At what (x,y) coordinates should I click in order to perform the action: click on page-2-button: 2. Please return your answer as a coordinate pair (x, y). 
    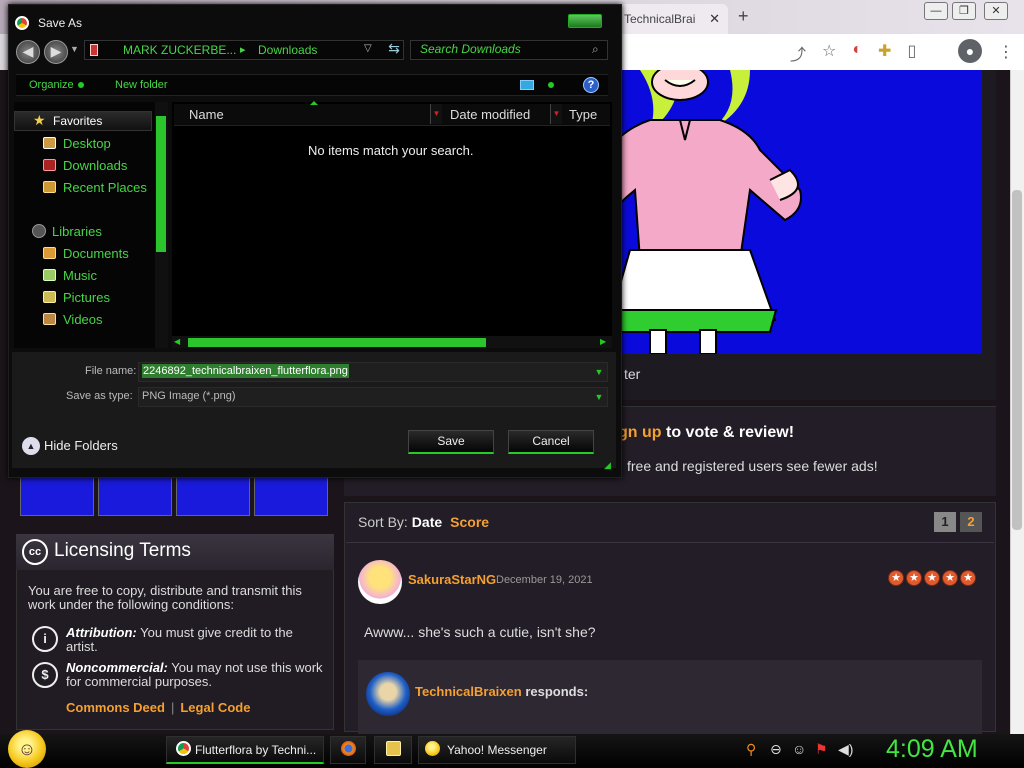
    Looking at the image, I should click on (971, 522).